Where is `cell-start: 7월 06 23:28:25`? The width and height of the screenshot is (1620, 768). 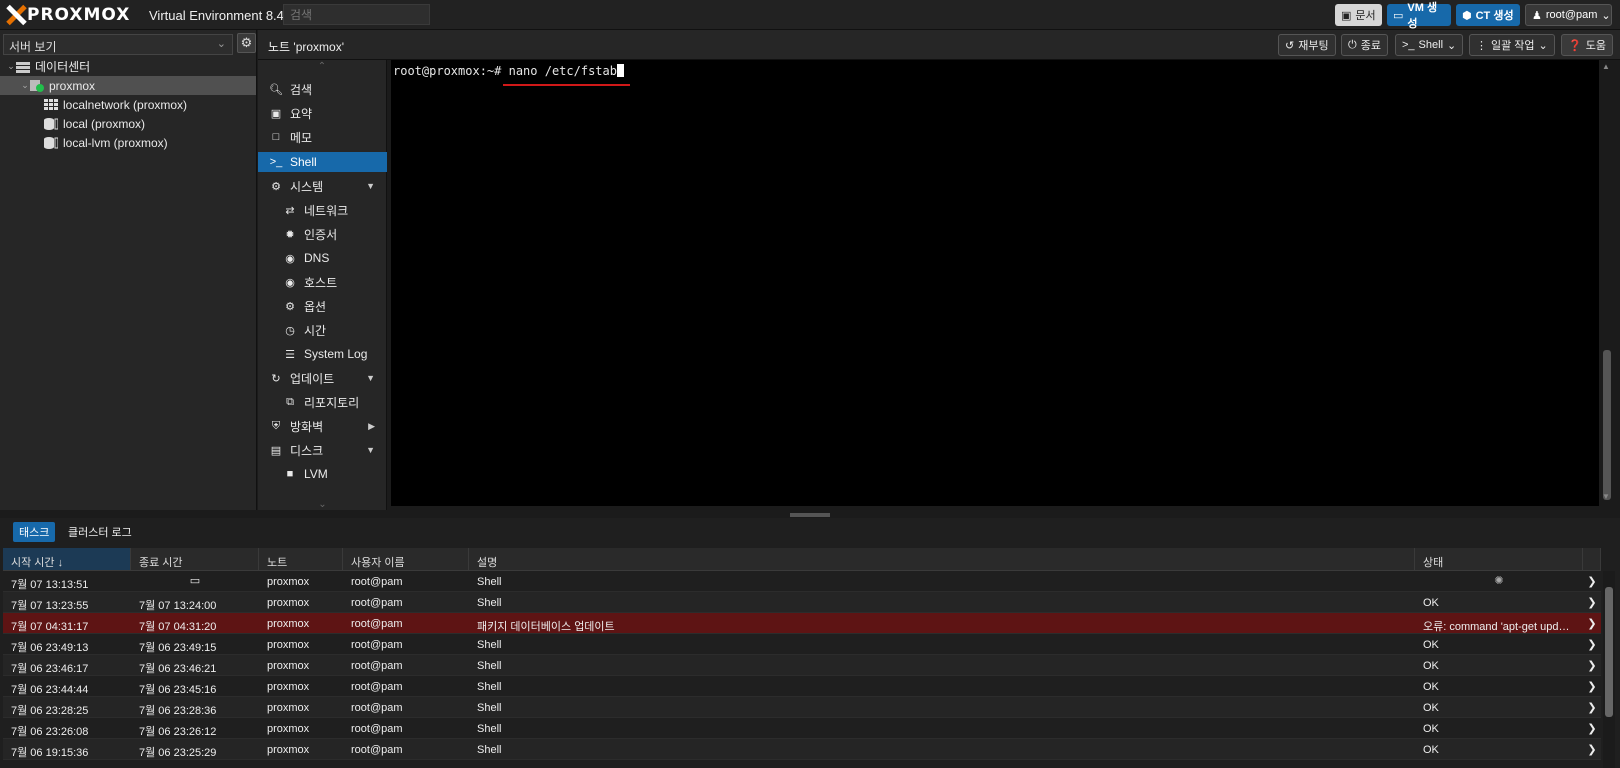 cell-start: 7월 06 23:28:25 is located at coordinates (50, 711).